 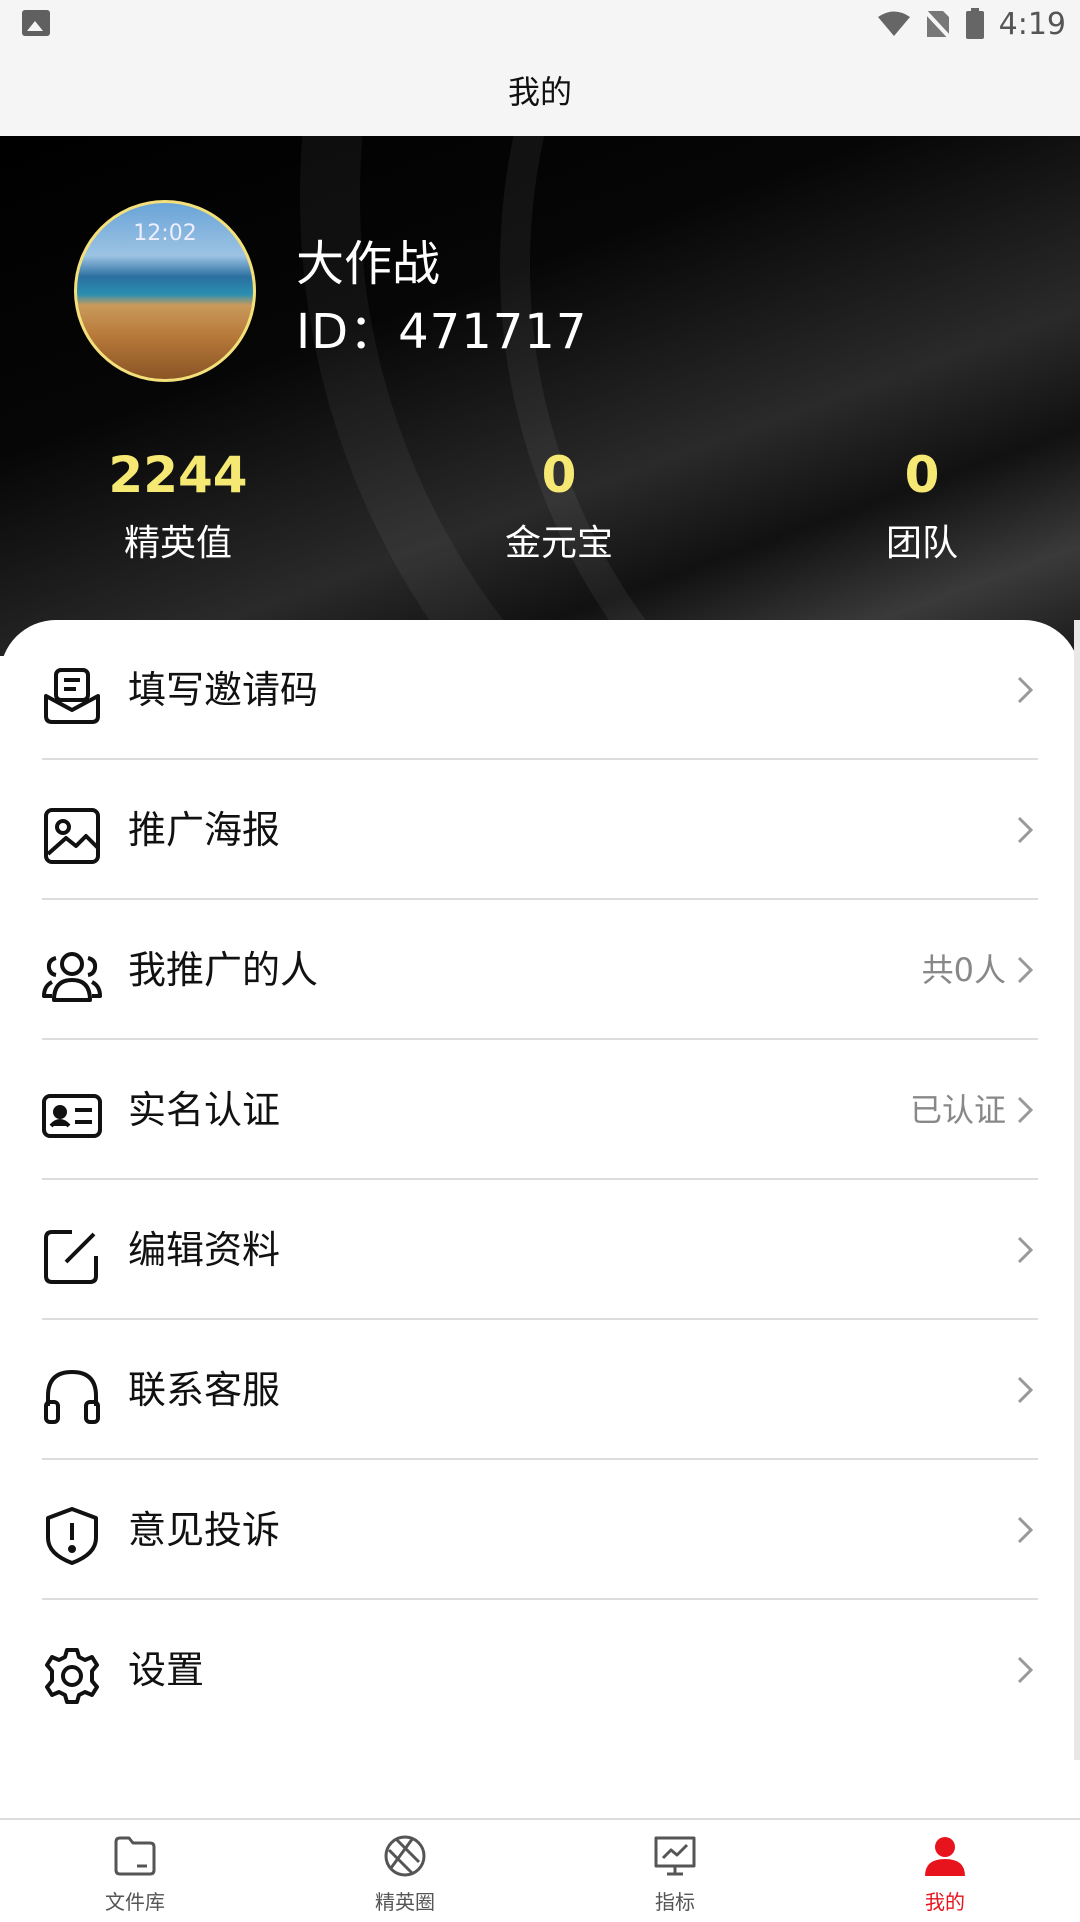 I want to click on menu-item-invite-code: 填写邀请码, so click(x=540, y=690).